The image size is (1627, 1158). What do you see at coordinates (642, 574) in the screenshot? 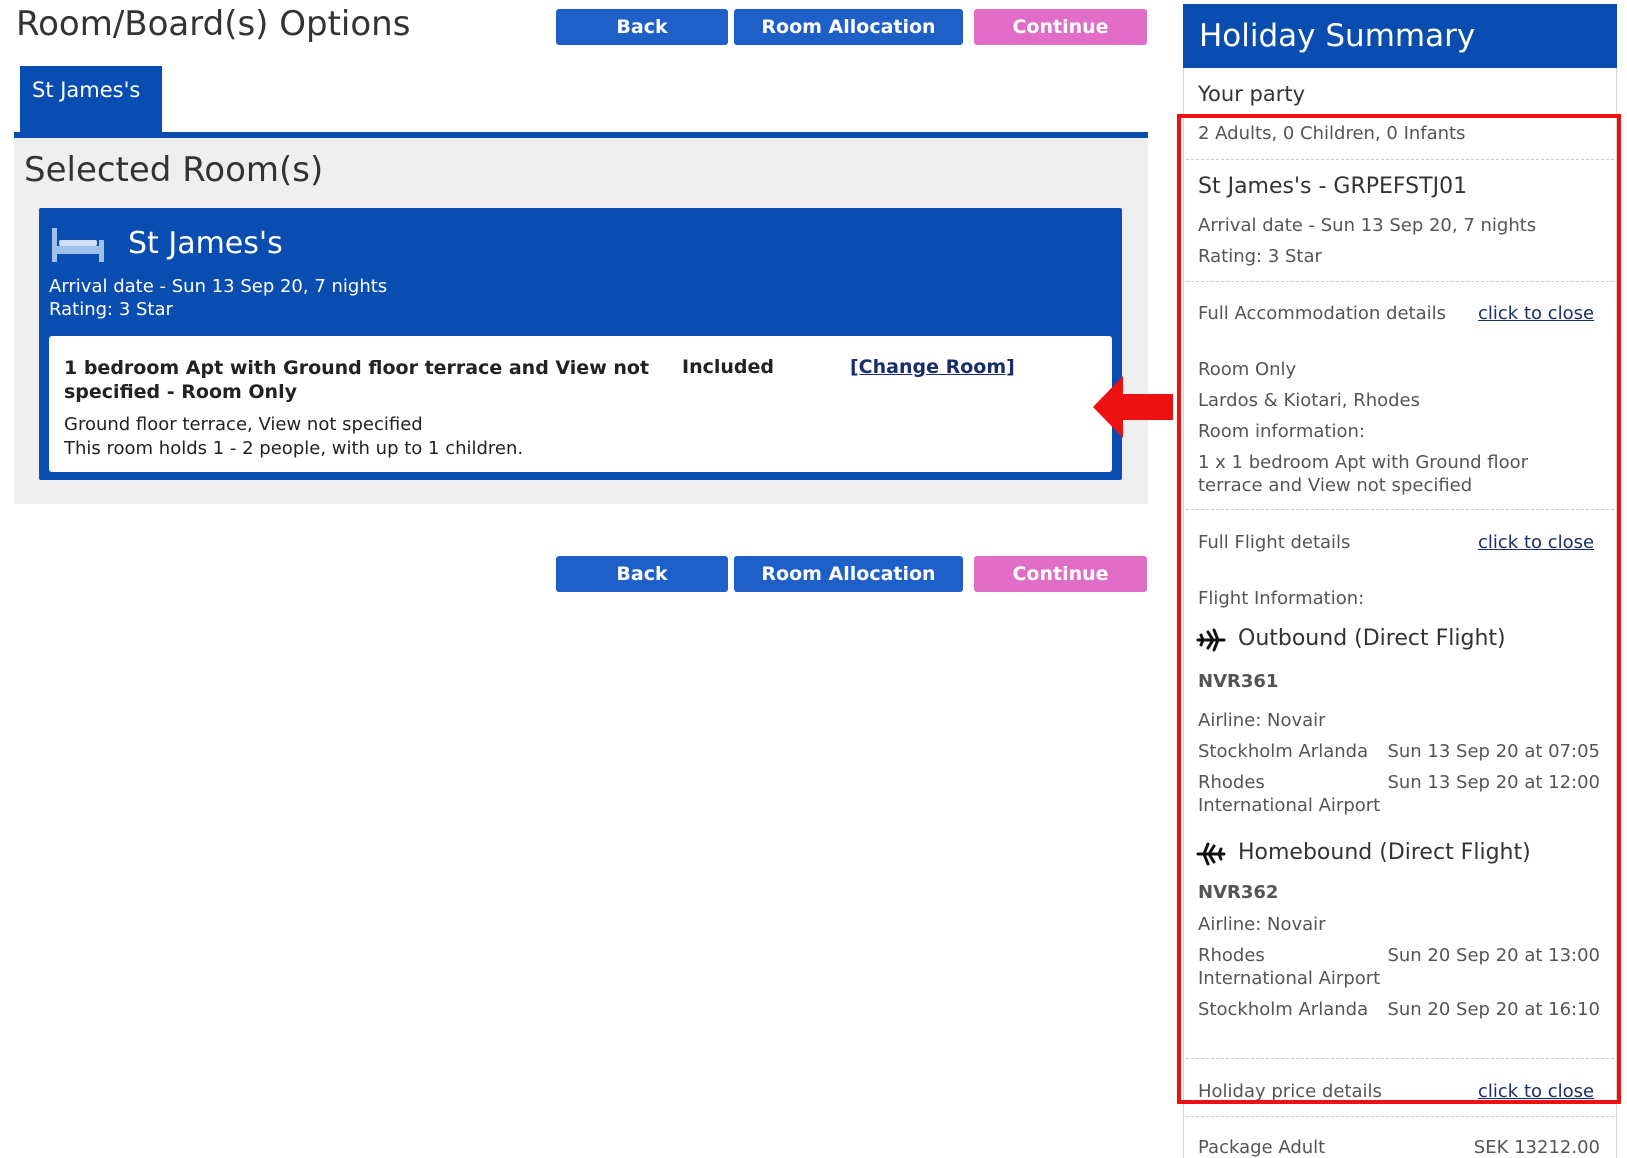
I see `back-button-bottom: Back` at bounding box center [642, 574].